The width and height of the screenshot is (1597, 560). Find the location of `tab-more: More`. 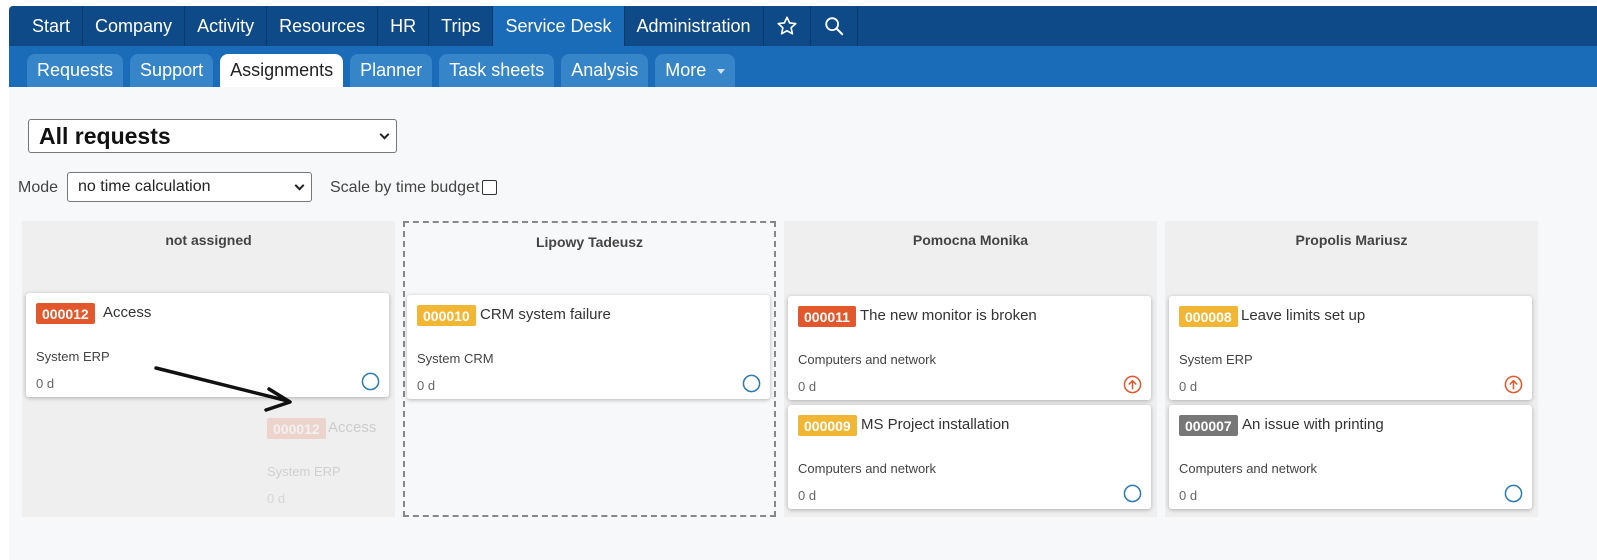

tab-more: More is located at coordinates (695, 70).